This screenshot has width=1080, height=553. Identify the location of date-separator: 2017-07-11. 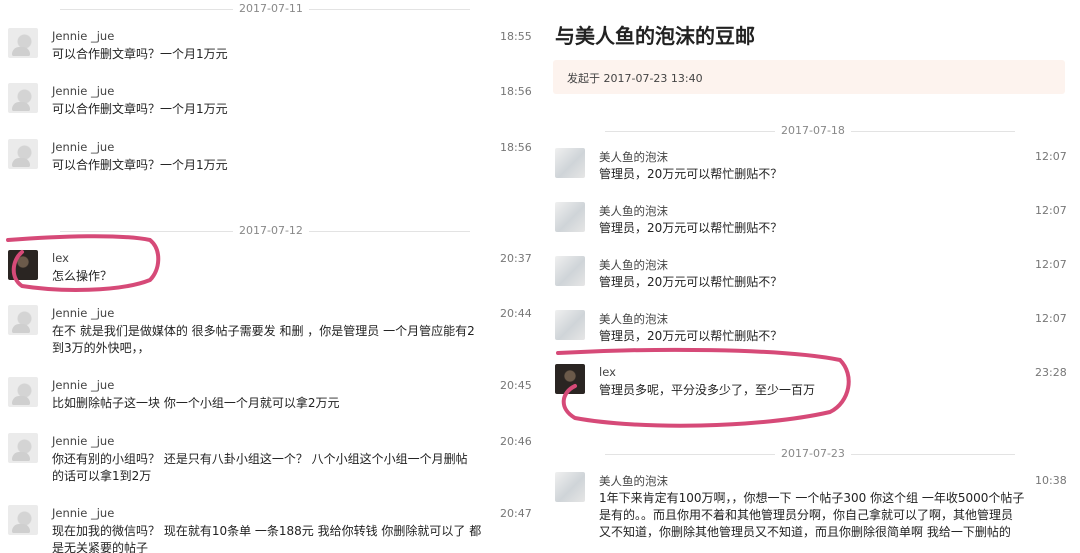
(265, 9).